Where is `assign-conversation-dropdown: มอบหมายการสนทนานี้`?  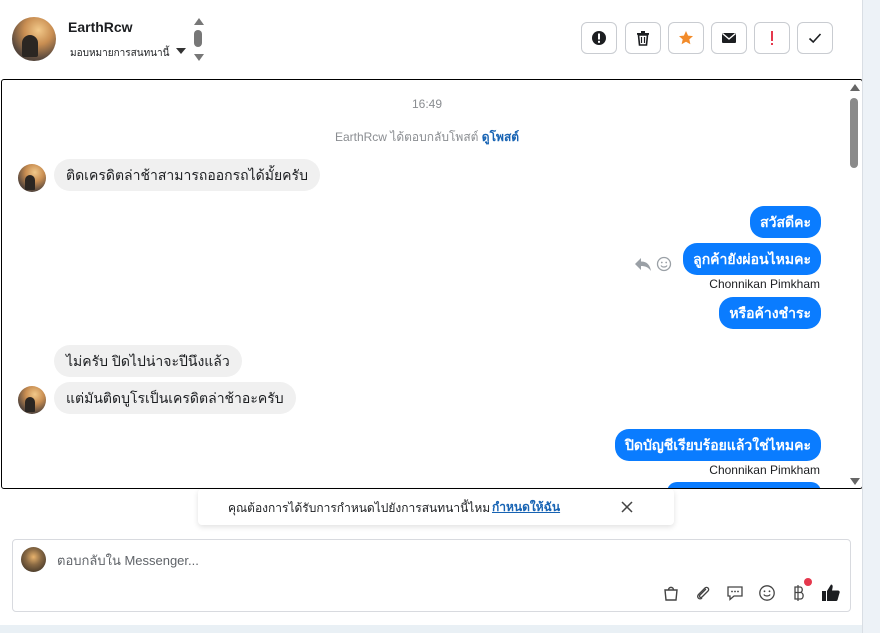
assign-conversation-dropdown: มอบหมายการสนทนานี้ is located at coordinates (119, 53).